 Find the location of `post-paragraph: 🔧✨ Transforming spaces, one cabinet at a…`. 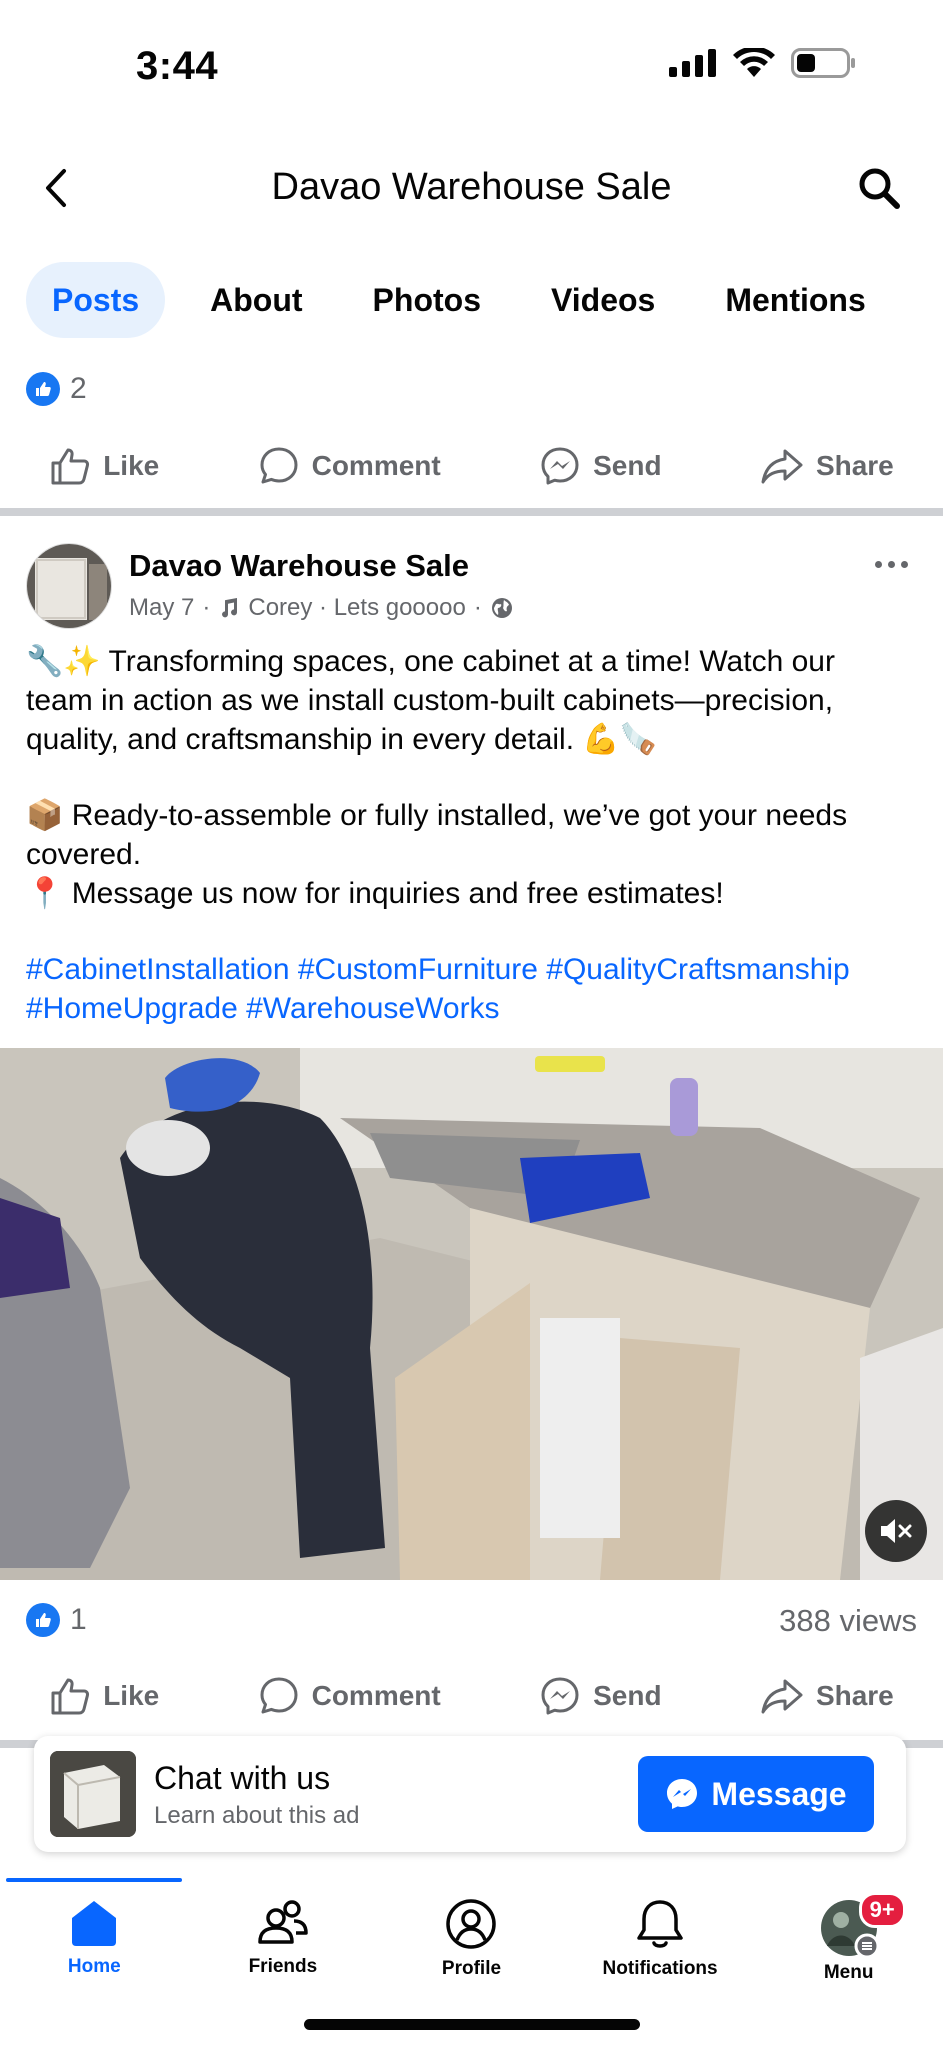

post-paragraph: 🔧✨ Transforming spaces, one cabinet at a… is located at coordinates (430, 700).